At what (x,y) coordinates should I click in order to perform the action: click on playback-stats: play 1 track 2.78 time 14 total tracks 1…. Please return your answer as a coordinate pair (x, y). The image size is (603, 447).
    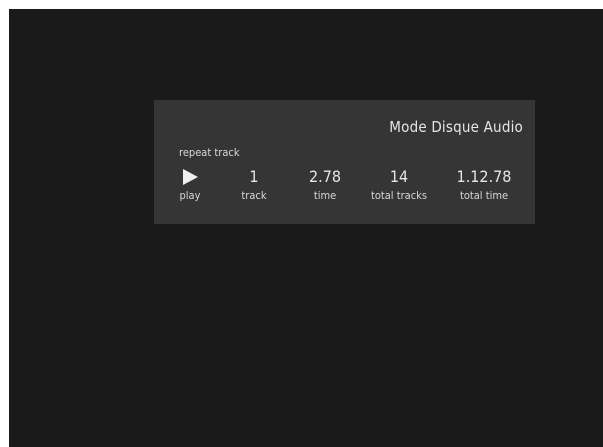
    Looking at the image, I should click on (344, 188).